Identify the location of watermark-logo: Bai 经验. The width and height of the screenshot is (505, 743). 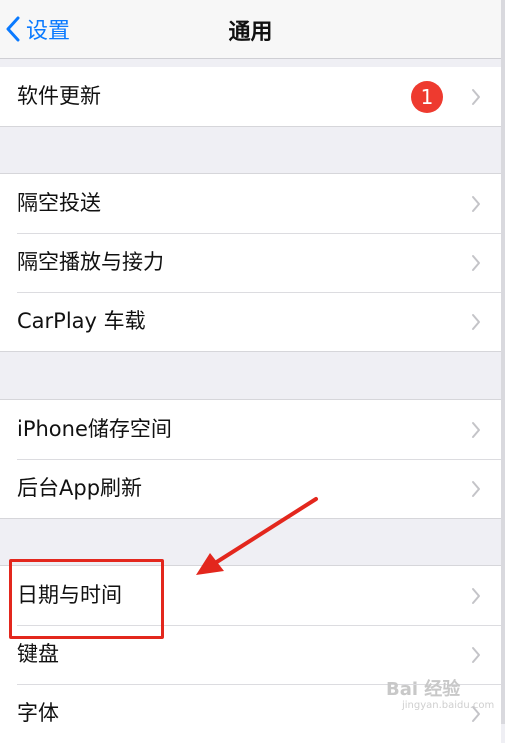
(423, 689).